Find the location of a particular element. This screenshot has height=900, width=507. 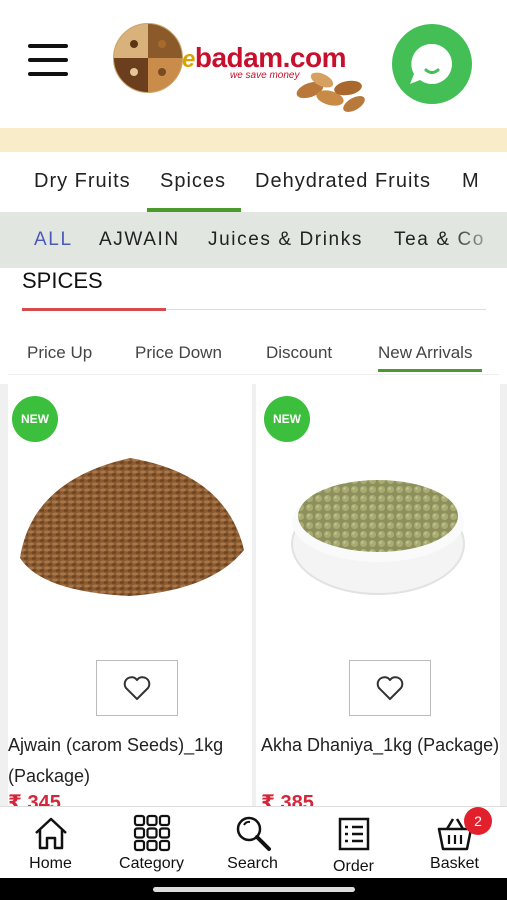

category-tabs: Dry Fruits Spices Dehydrated Fruits M is located at coordinates (253, 182).